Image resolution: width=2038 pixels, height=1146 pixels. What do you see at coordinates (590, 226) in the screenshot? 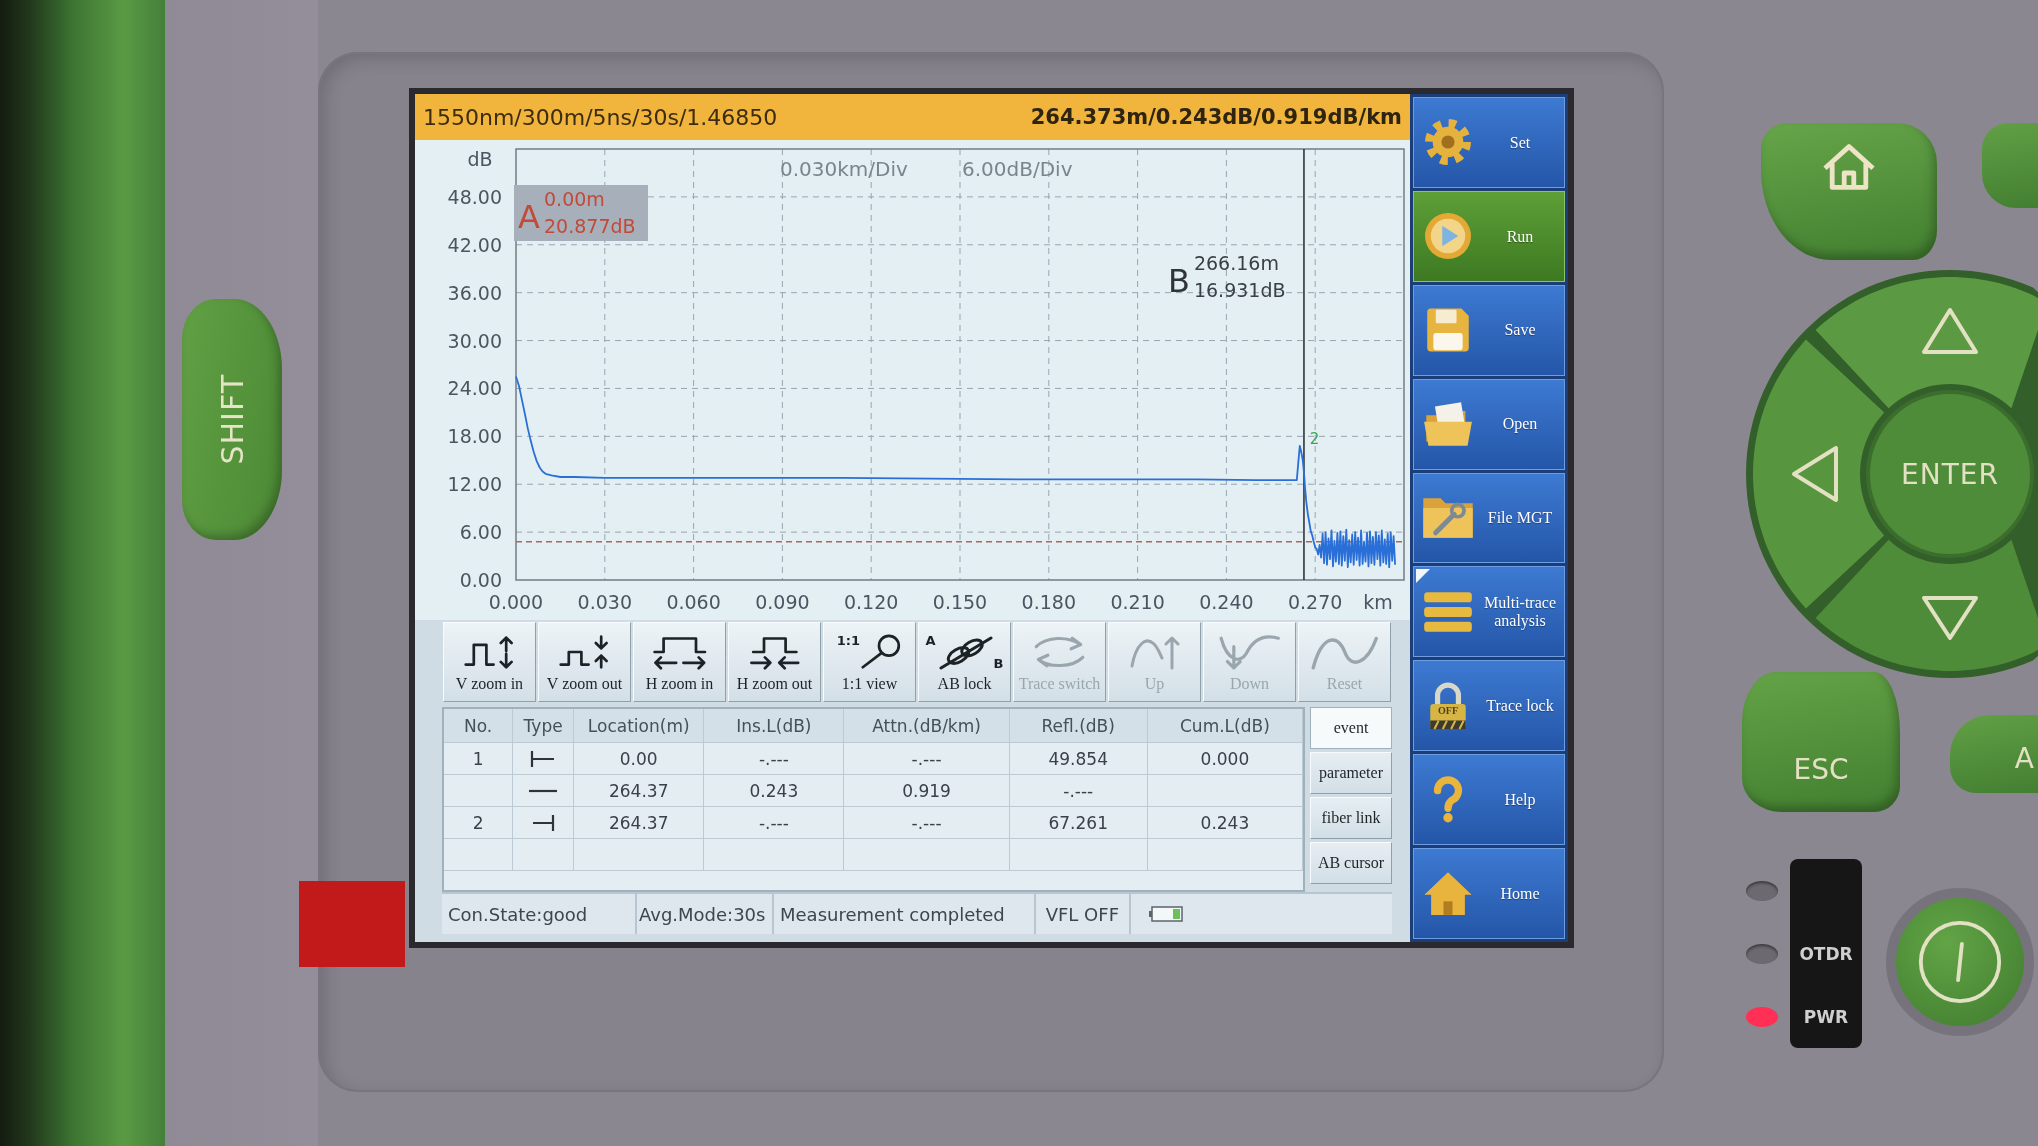
I see `cursor-loss: 20.877dB` at bounding box center [590, 226].